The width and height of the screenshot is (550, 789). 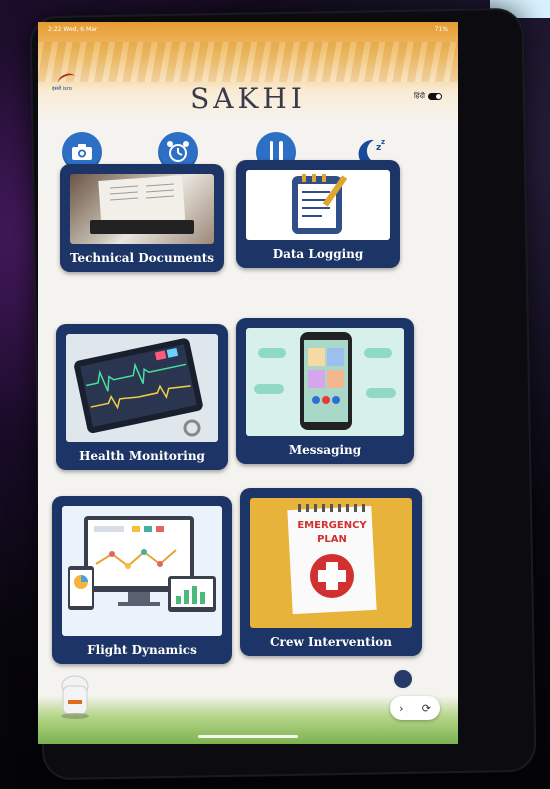 I want to click on language-label: हिंदी, so click(x=419, y=96).